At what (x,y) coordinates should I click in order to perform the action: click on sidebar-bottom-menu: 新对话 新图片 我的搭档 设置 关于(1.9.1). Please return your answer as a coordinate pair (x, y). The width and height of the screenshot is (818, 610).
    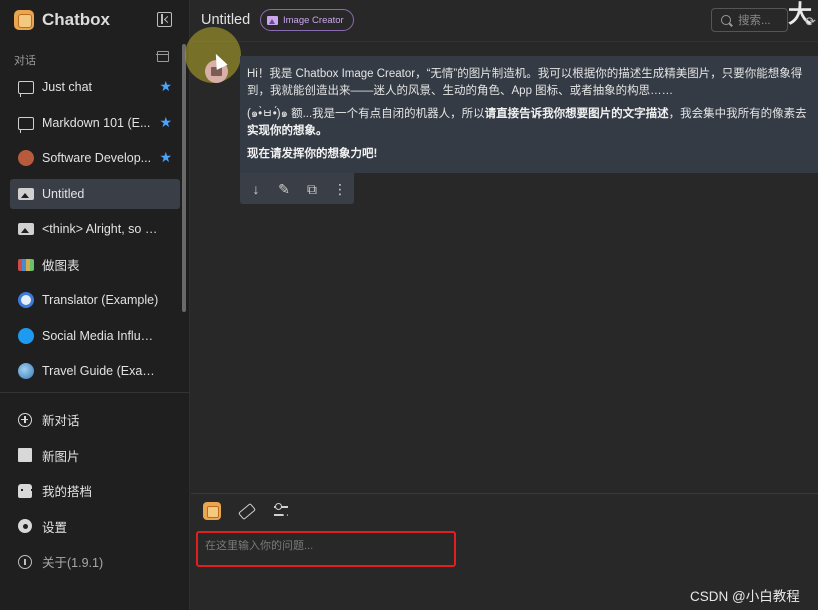
    Looking at the image, I should click on (95, 491).